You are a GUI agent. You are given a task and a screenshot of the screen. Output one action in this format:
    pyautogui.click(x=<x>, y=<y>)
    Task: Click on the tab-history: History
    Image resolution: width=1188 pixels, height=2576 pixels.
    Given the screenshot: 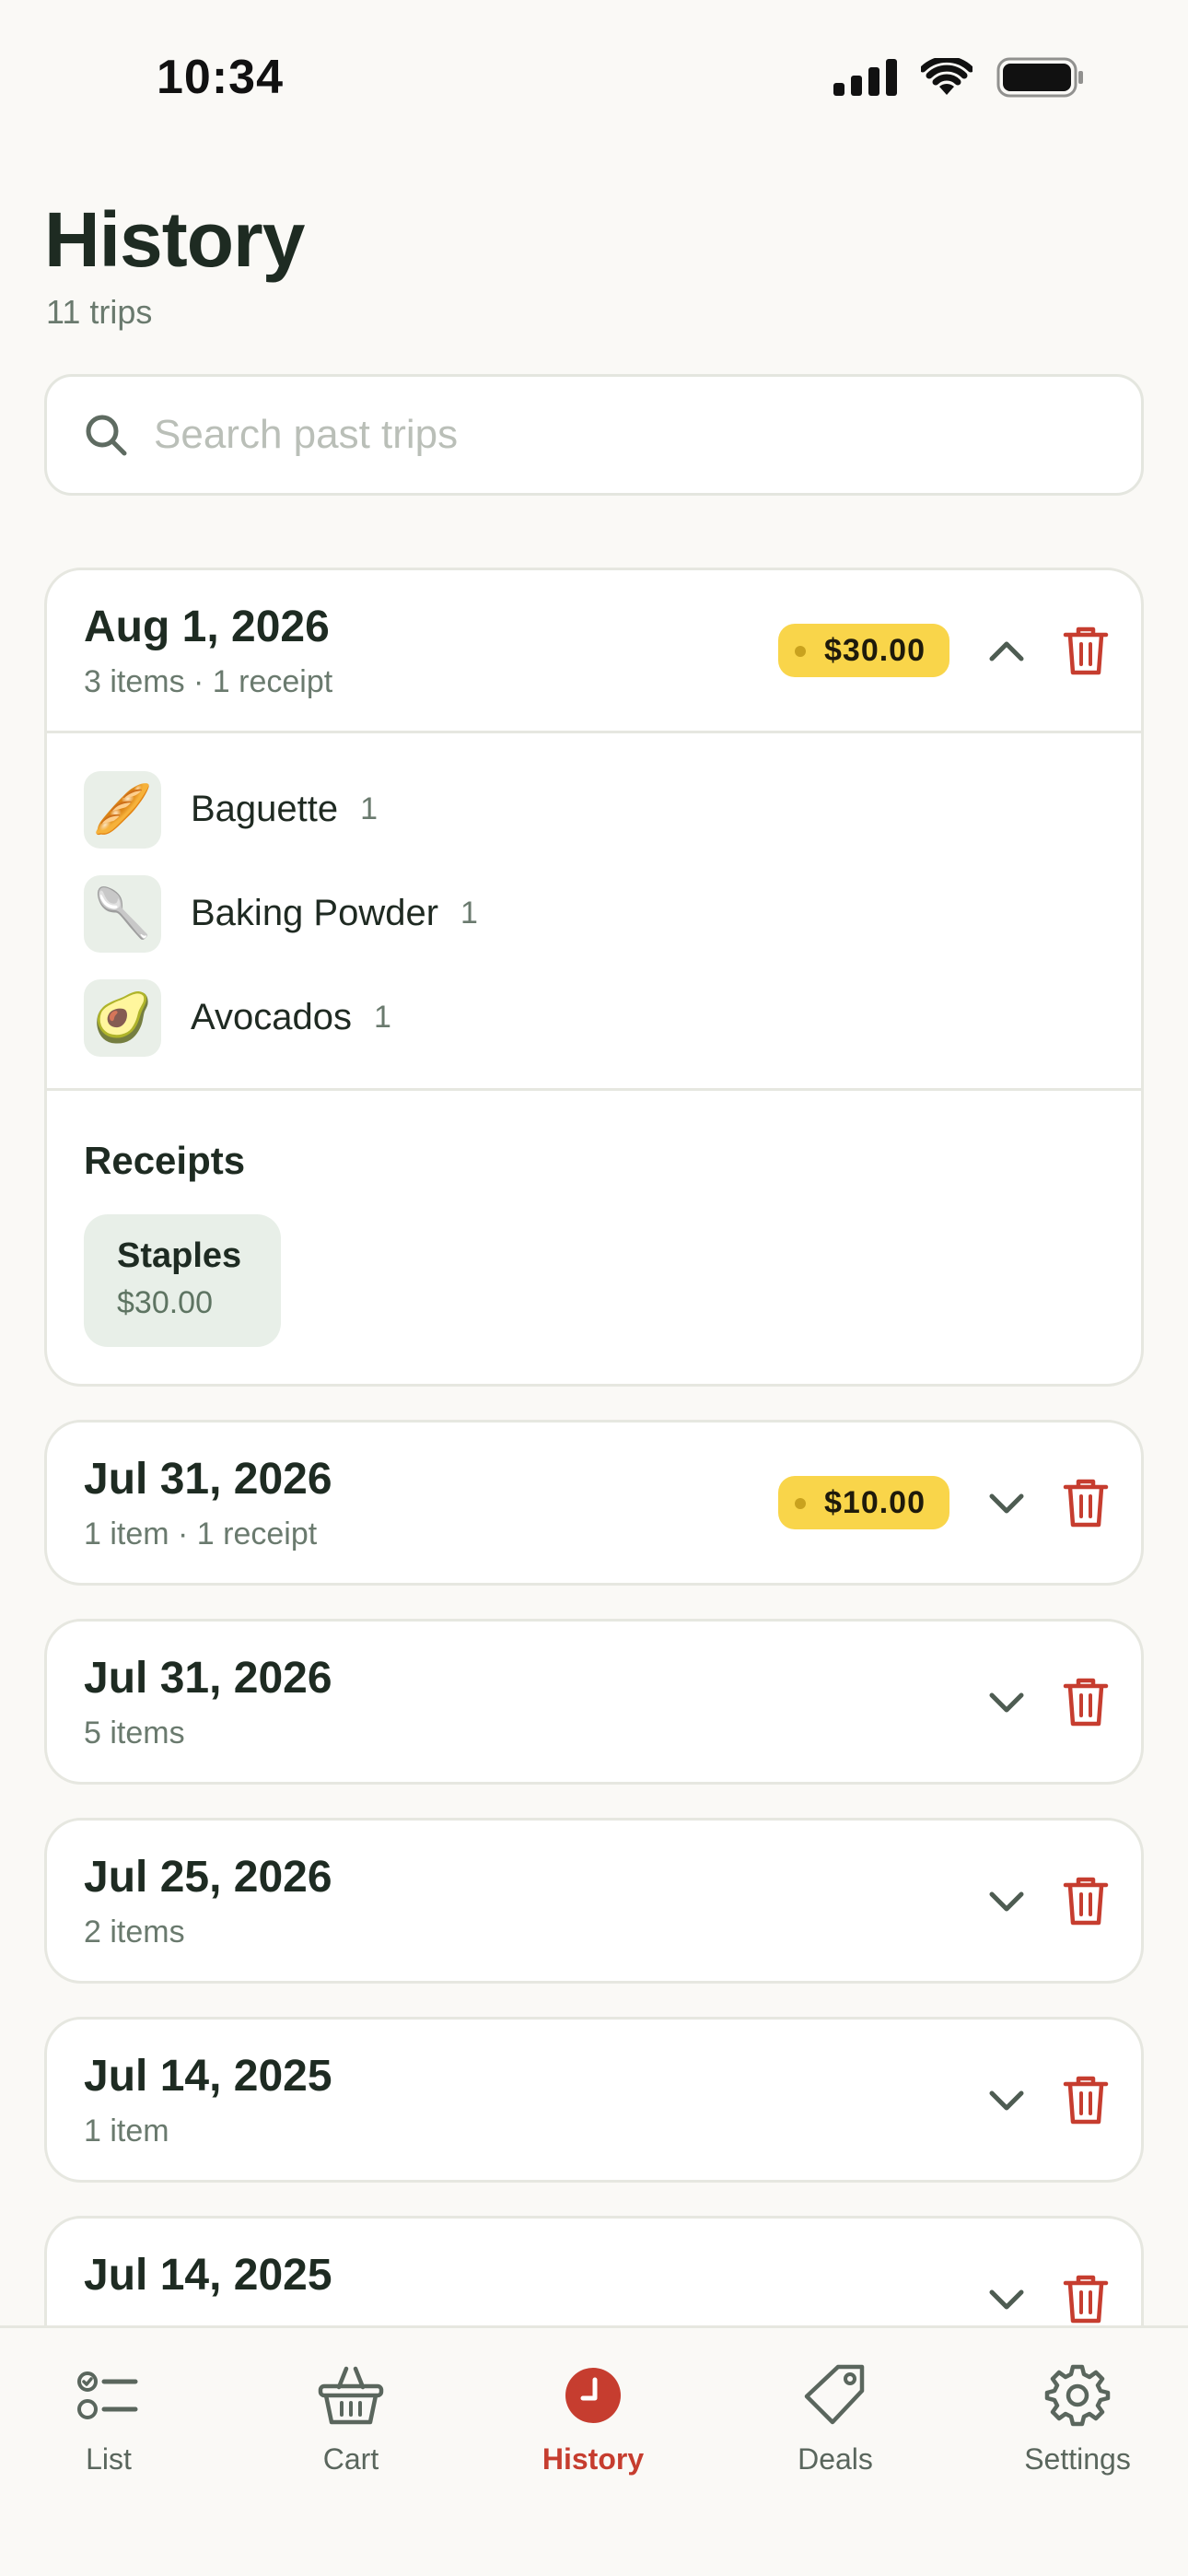 What is the action you would take?
    pyautogui.click(x=593, y=2418)
    